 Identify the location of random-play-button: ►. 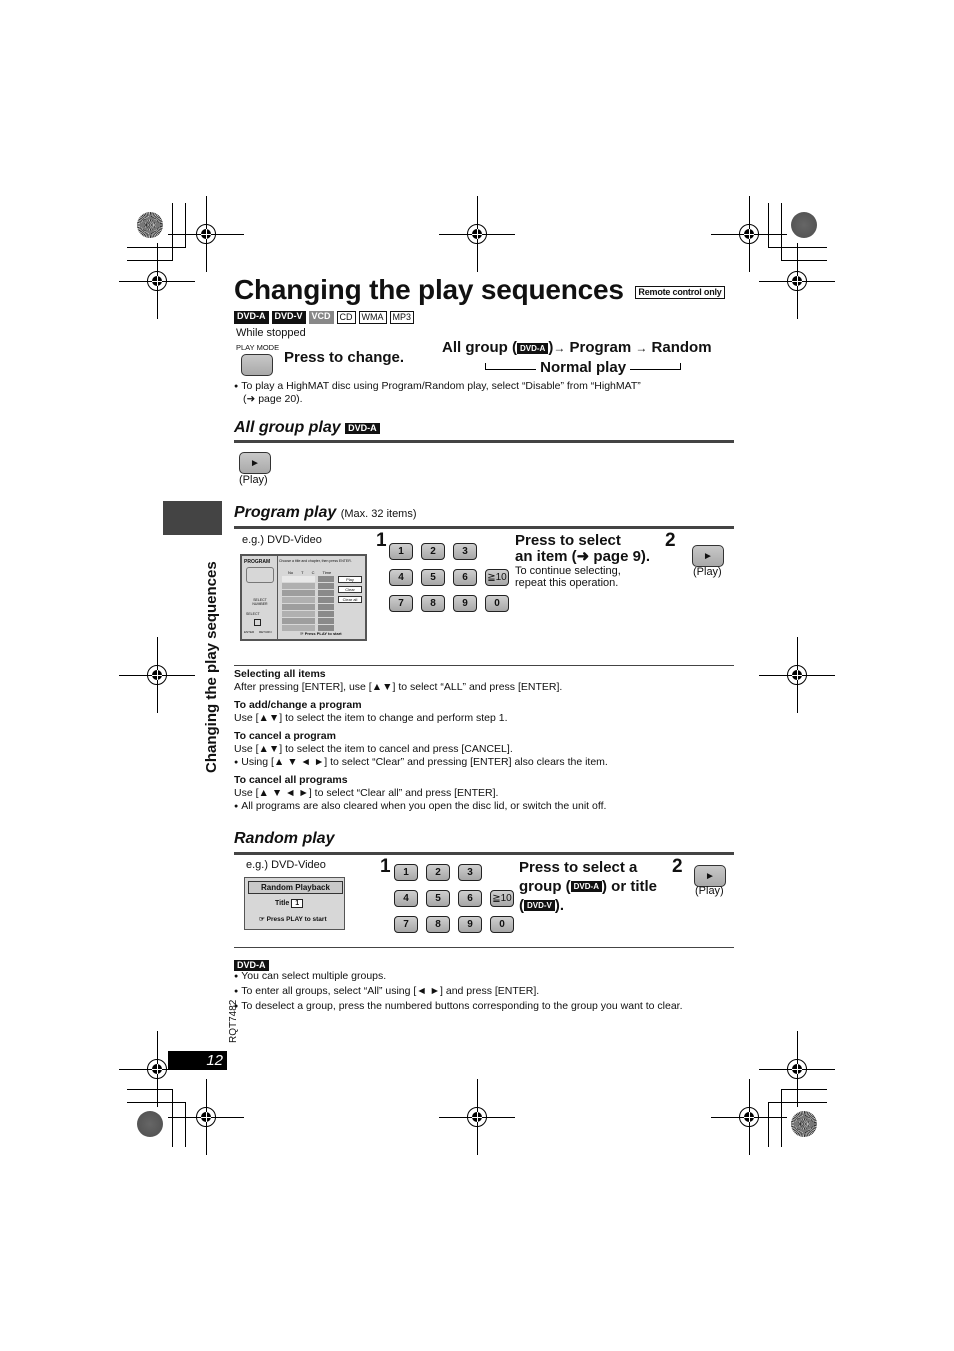
(710, 876).